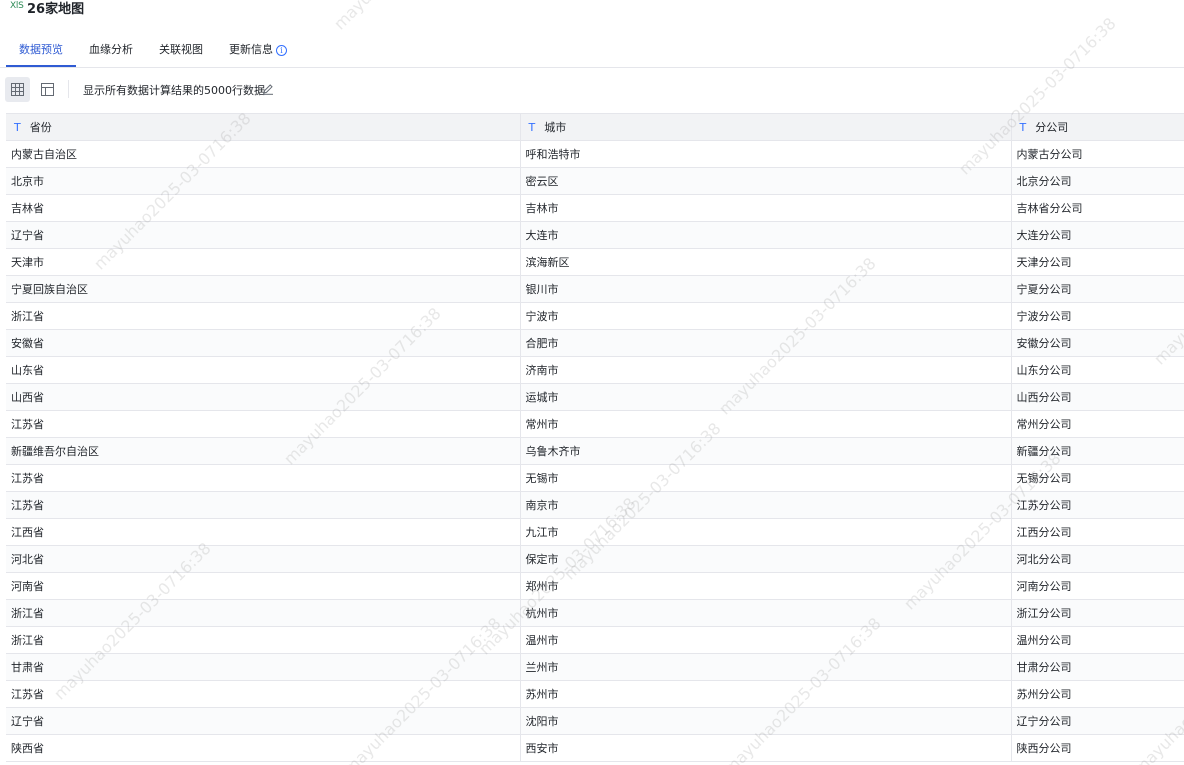  What do you see at coordinates (1097, 721) in the screenshot?
I see `cell-branch: 辽宁分公司` at bounding box center [1097, 721].